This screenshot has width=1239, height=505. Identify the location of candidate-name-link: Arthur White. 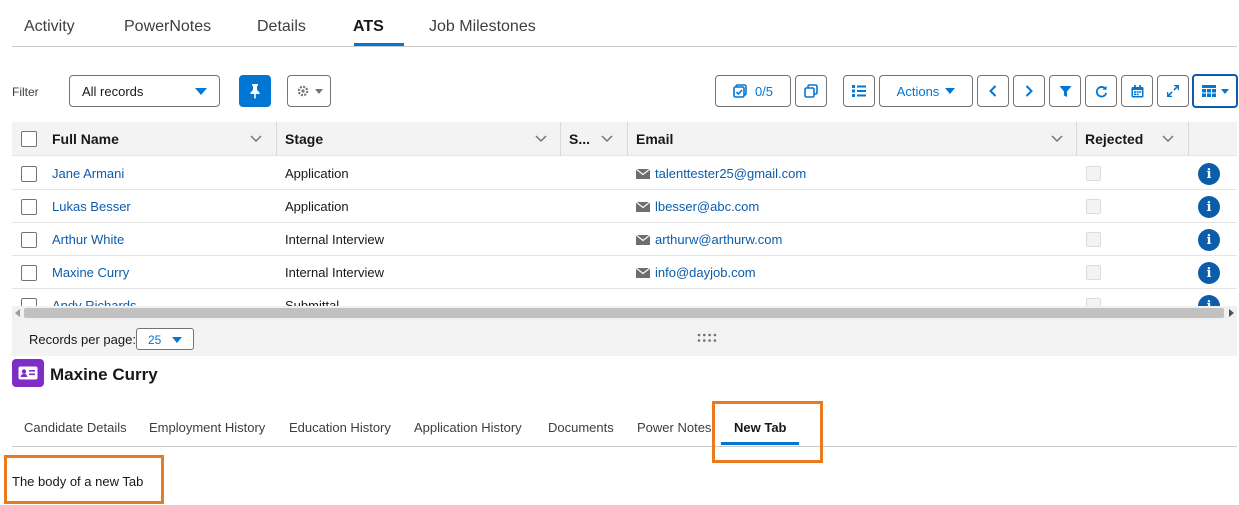
(88, 239).